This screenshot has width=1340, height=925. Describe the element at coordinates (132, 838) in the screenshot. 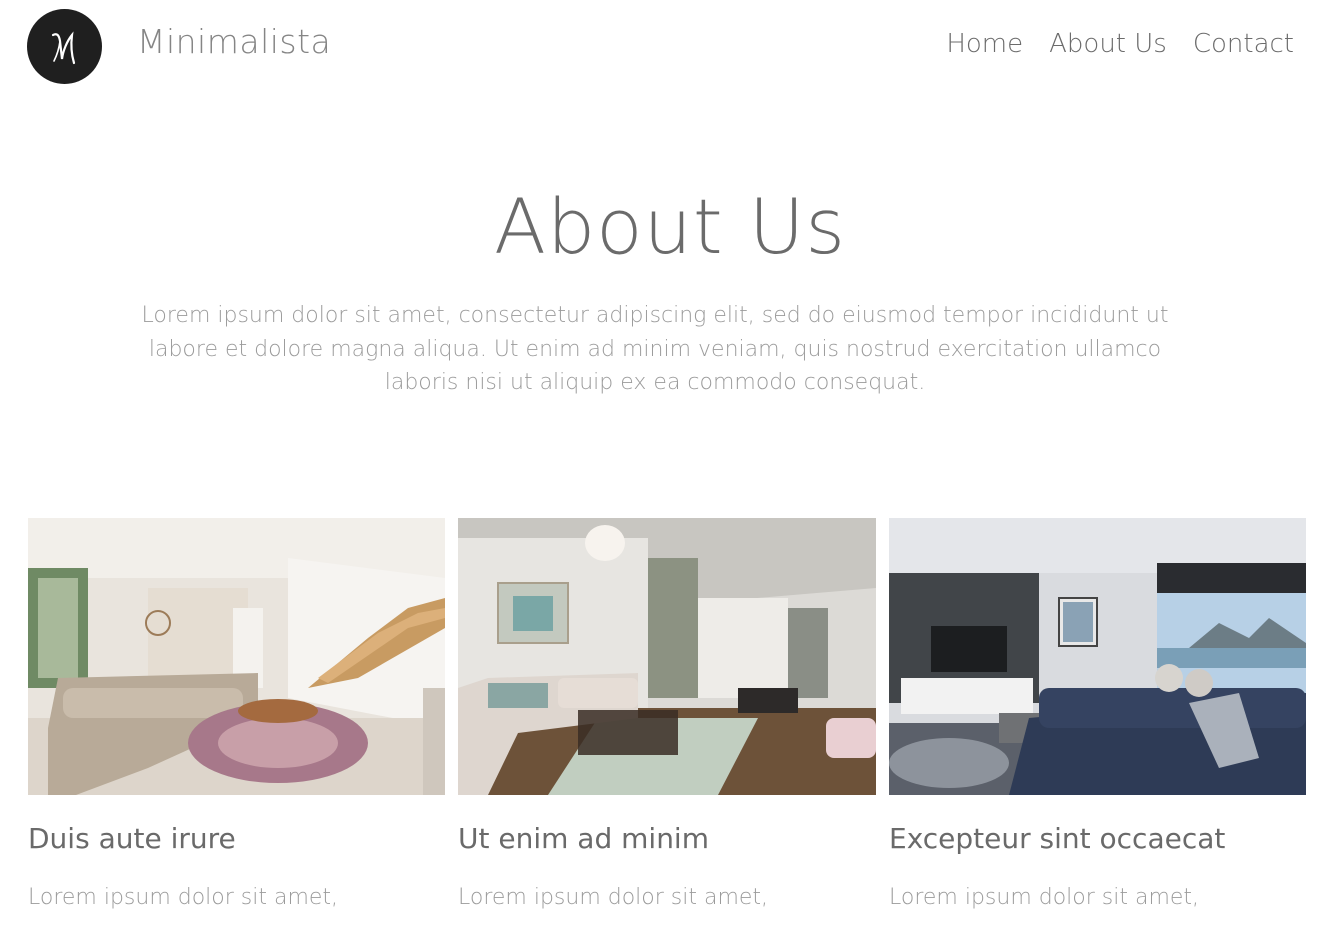

I see `card-title: Duis aute irure` at that location.